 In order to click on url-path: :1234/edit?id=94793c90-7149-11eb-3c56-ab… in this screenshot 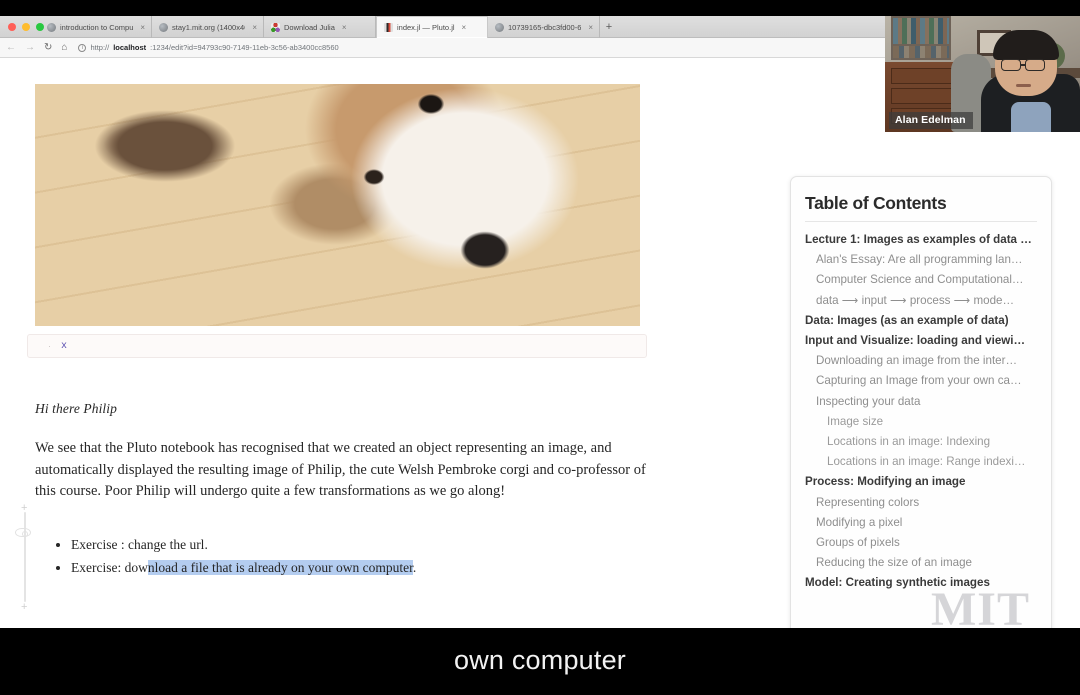, I will do `click(244, 47)`.